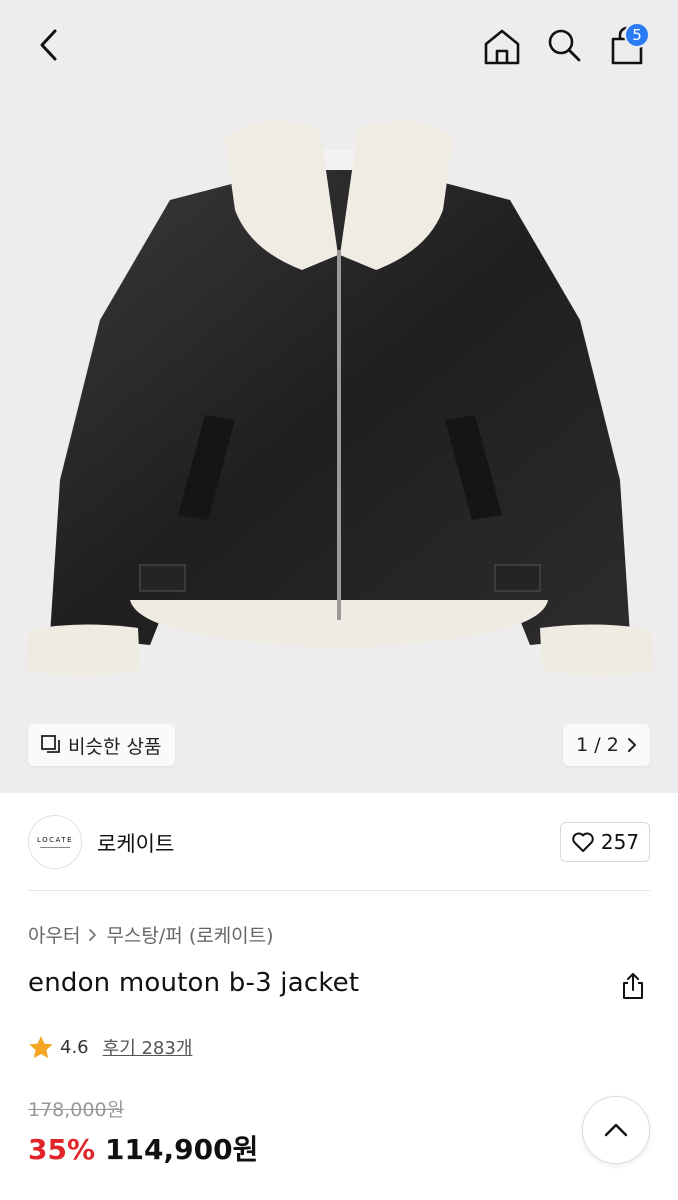 This screenshot has width=678, height=1200. Describe the element at coordinates (597, 745) in the screenshot. I see `page-indicator: 1 / 2` at that location.